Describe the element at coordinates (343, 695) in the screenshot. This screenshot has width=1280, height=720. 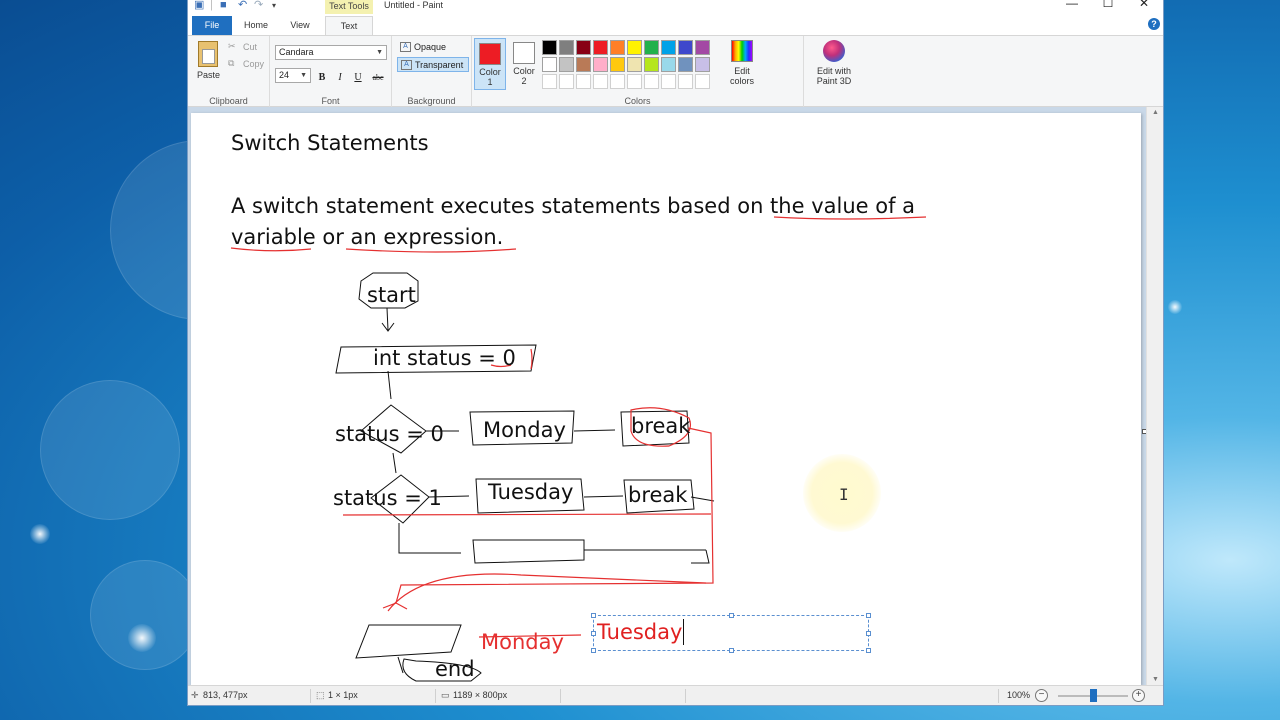
I see `selection-size-value: 1 × 1px` at that location.